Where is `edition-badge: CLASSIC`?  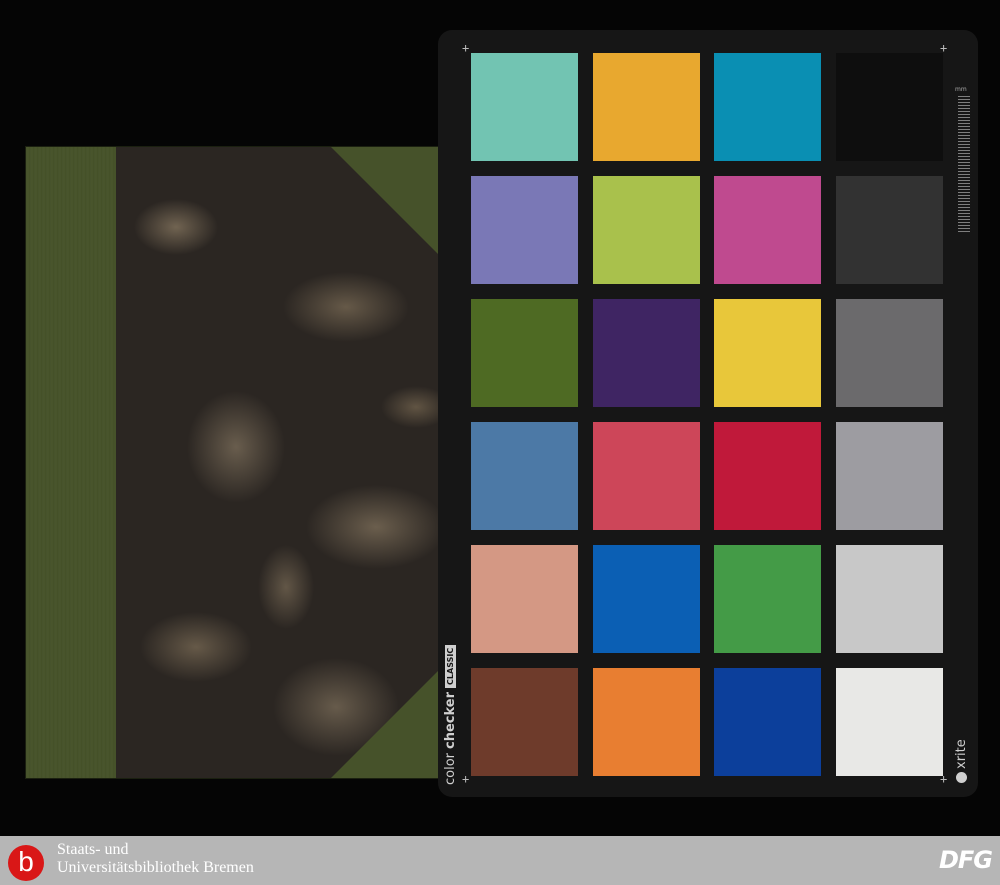
edition-badge: CLASSIC is located at coordinates (450, 666).